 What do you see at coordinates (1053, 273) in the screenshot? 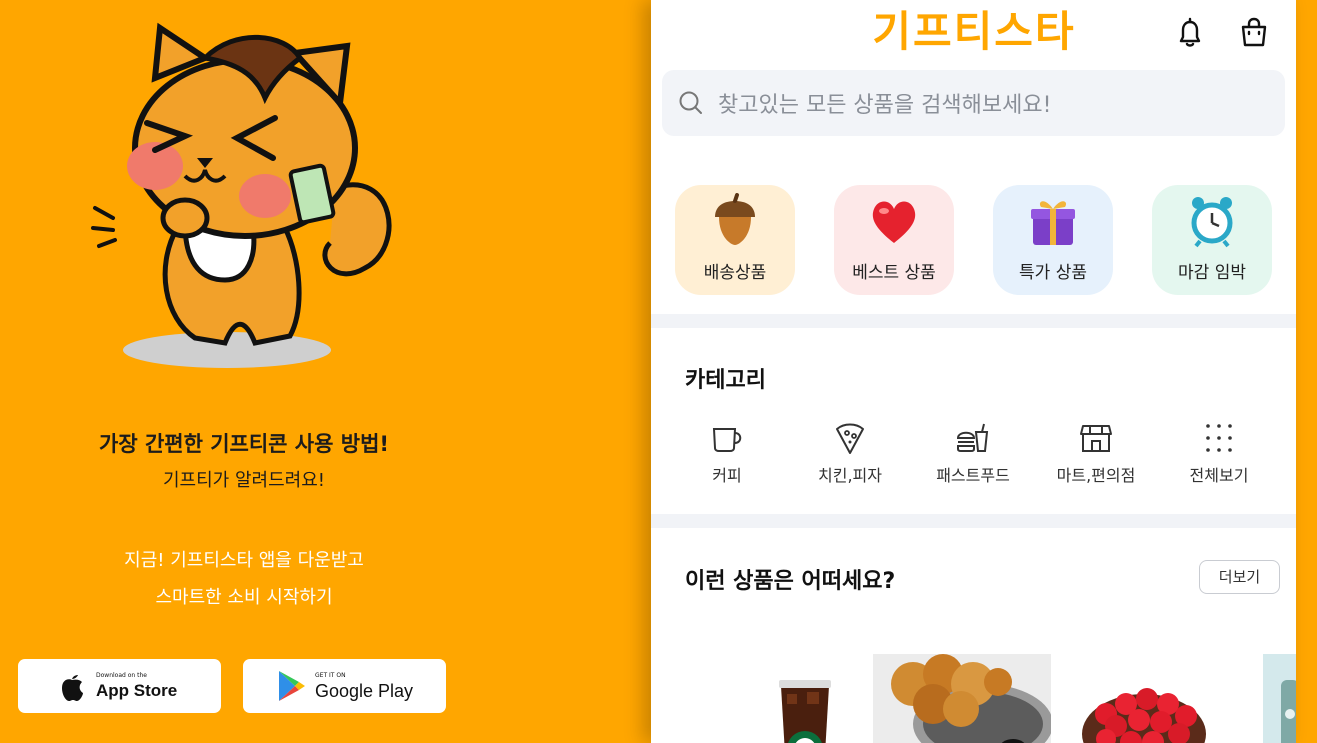
I see `quick-menu-label: 특가 상품` at bounding box center [1053, 273].